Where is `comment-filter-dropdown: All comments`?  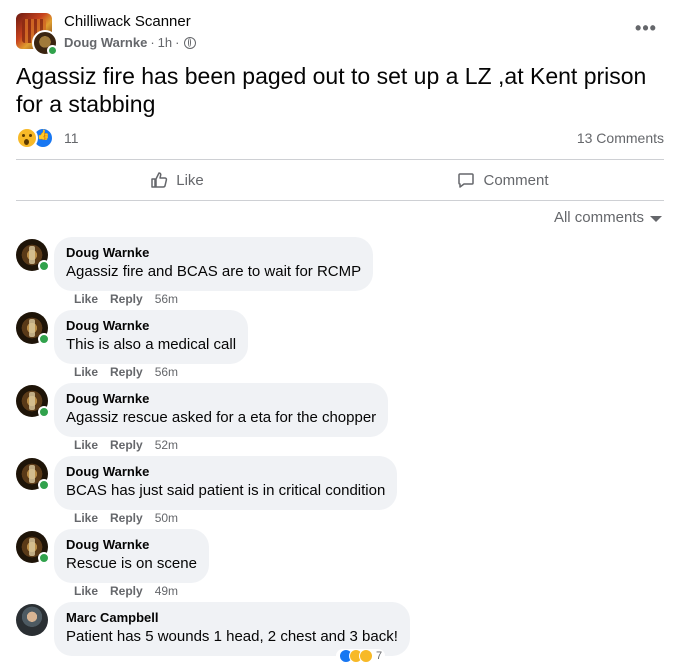
comment-filter-dropdown: All comments is located at coordinates (608, 217).